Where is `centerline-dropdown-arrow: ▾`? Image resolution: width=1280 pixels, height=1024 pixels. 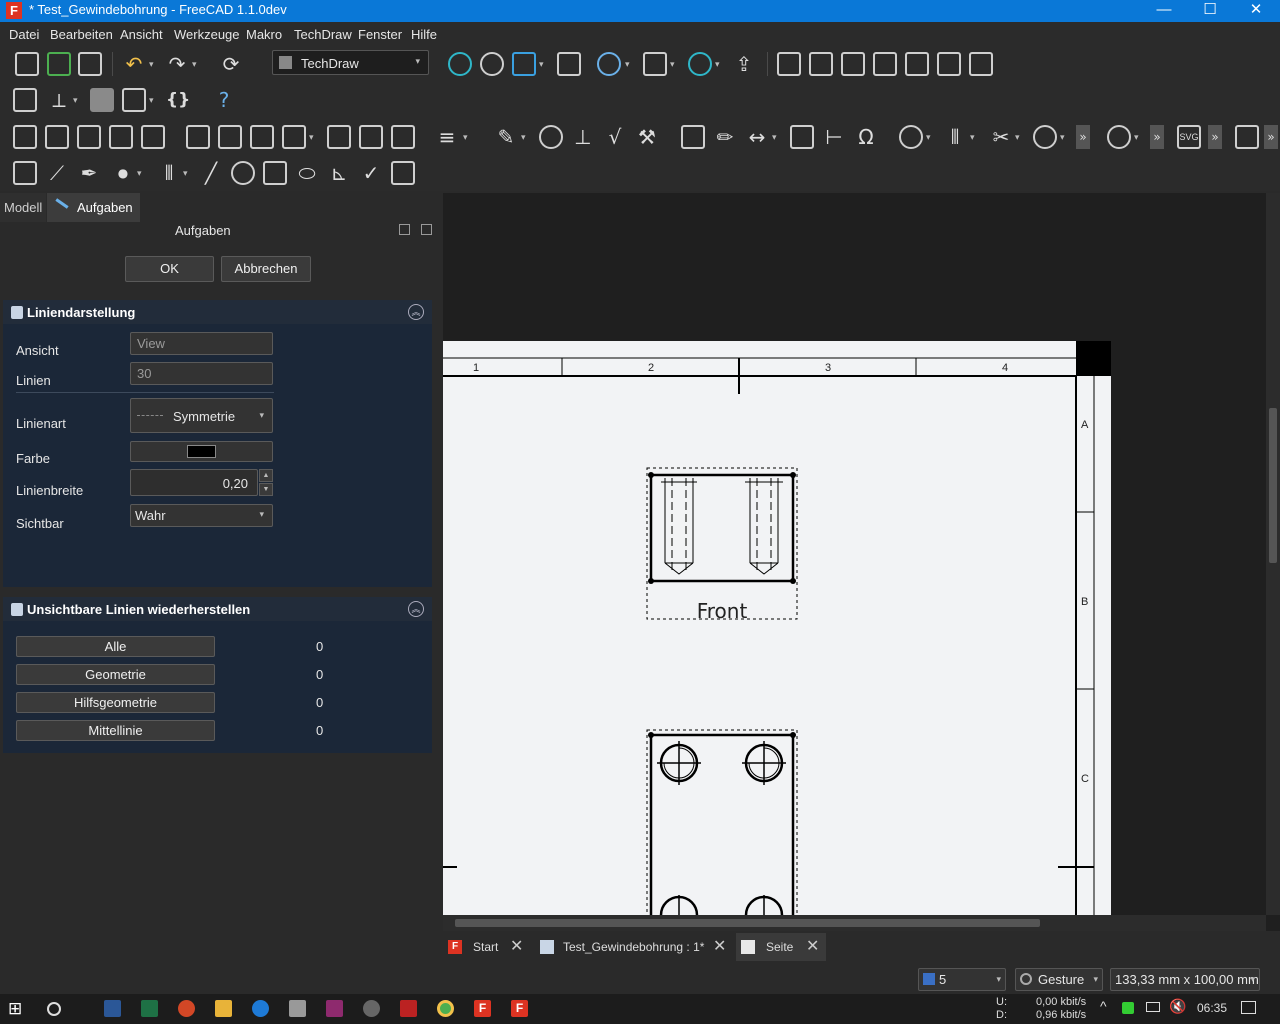 centerline-dropdown-arrow: ▾ is located at coordinates (972, 137).